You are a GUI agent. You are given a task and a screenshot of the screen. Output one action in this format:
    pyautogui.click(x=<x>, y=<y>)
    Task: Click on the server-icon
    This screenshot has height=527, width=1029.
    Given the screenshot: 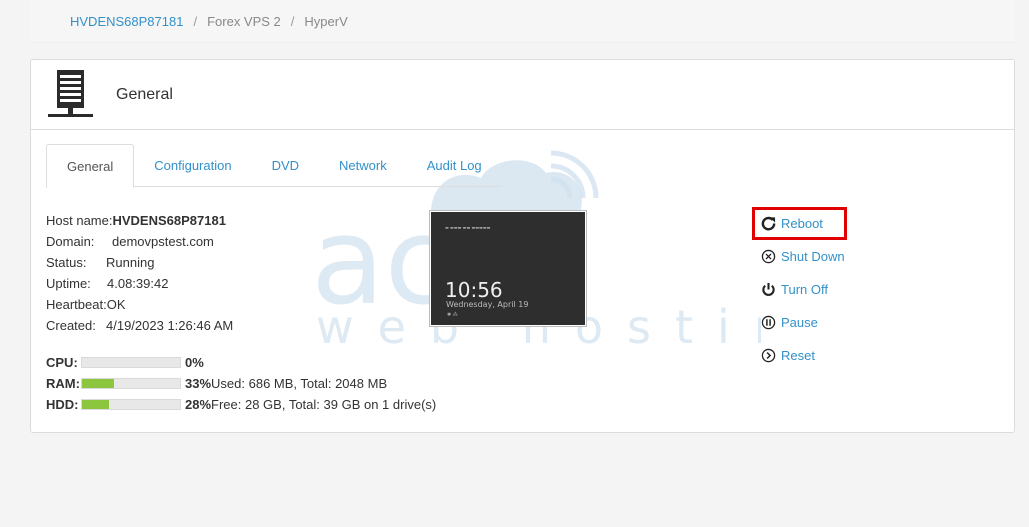 What is the action you would take?
    pyautogui.click(x=70, y=94)
    